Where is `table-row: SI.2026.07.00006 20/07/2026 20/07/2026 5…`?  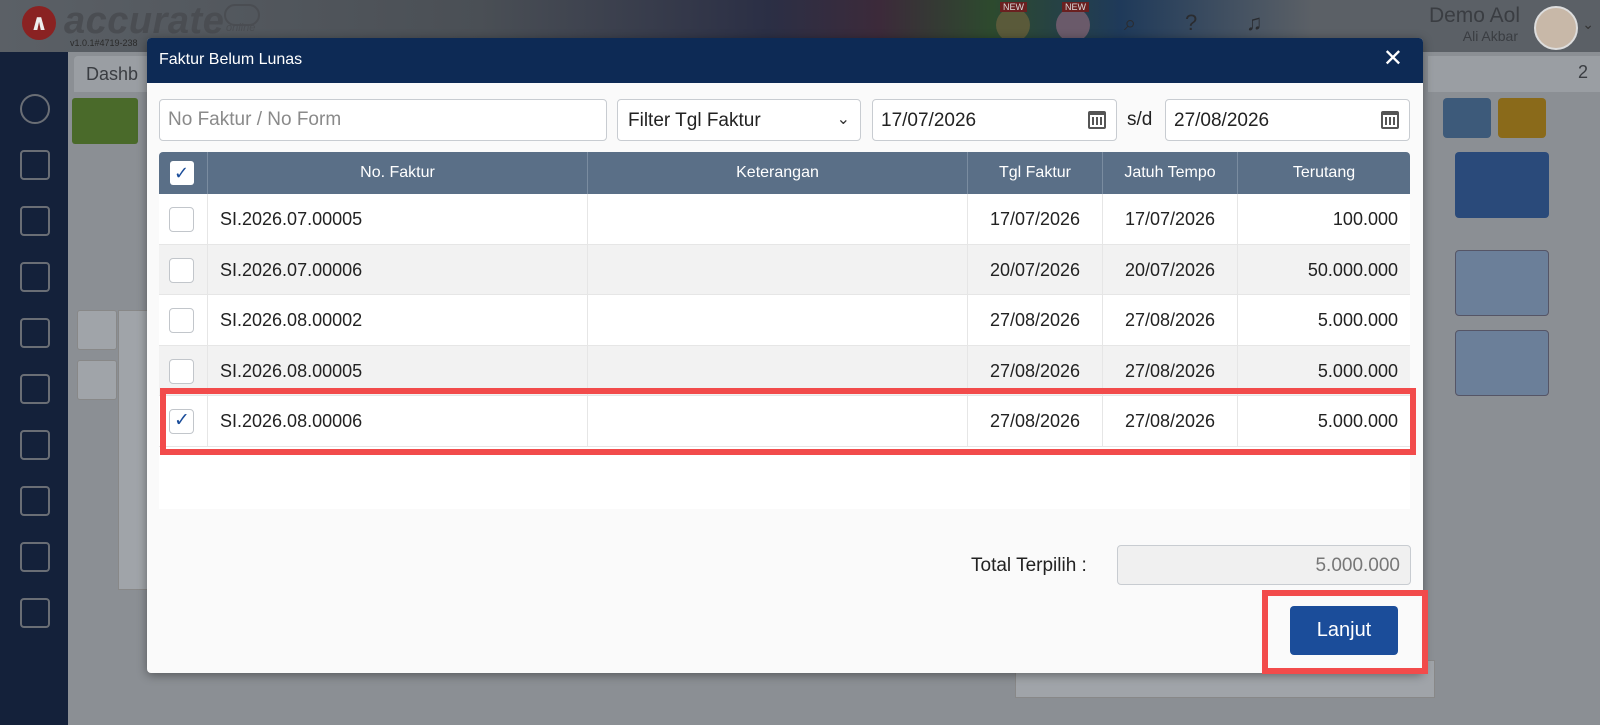
table-row: SI.2026.07.00006 20/07/2026 20/07/2026 5… is located at coordinates (784, 269).